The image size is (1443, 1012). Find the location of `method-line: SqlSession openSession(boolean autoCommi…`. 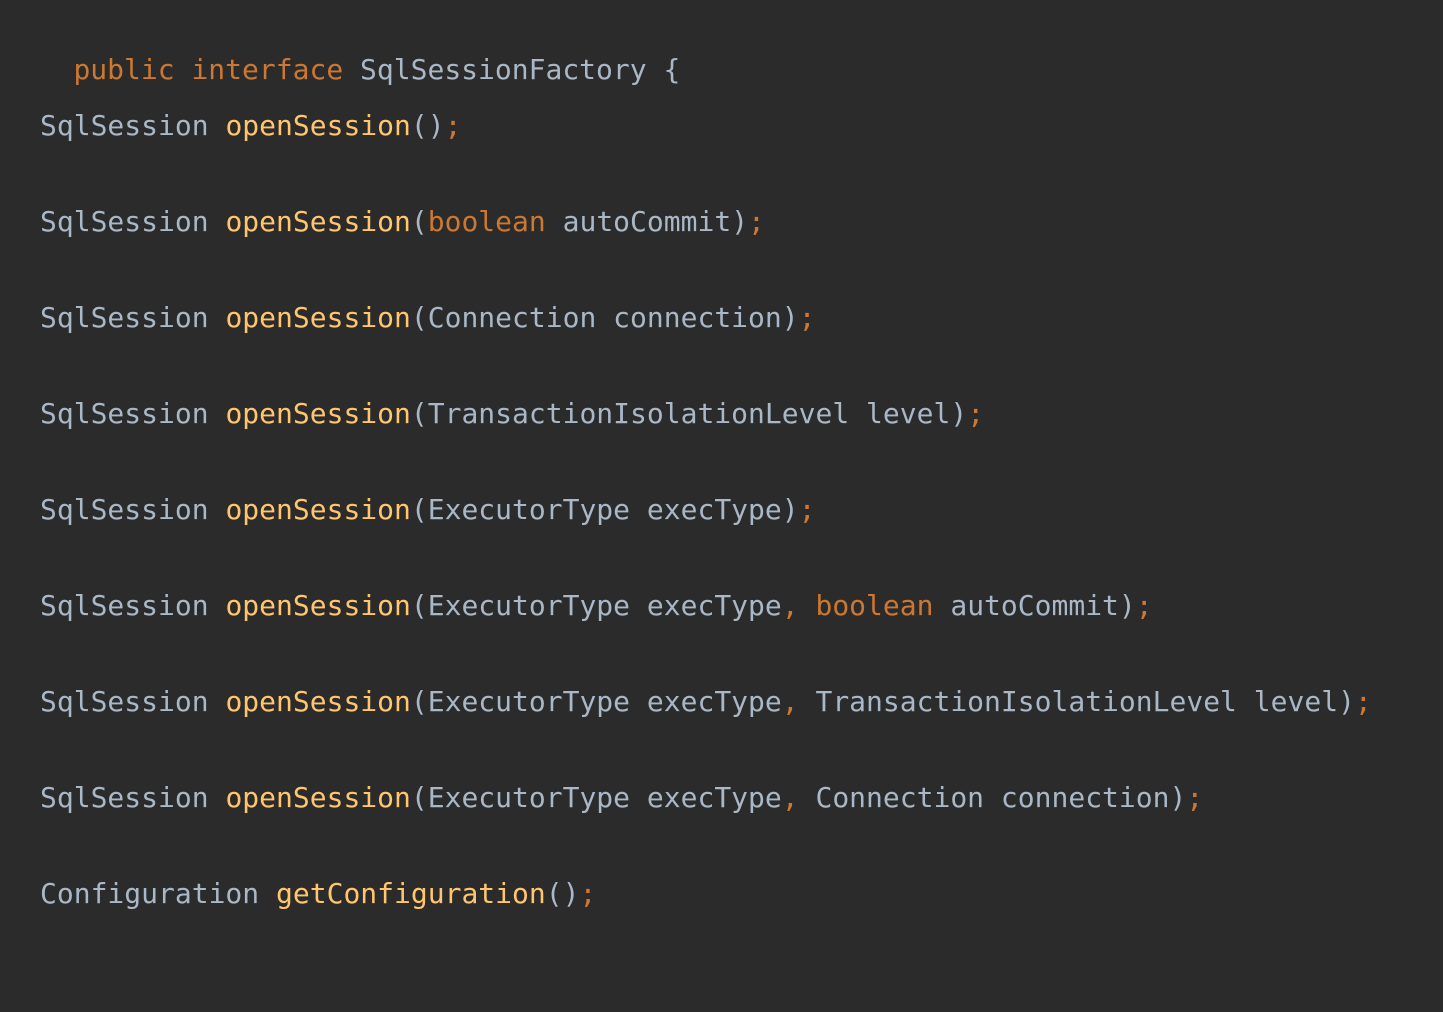

method-line: SqlSession openSession(boolean autoCommi… is located at coordinates (402, 222).